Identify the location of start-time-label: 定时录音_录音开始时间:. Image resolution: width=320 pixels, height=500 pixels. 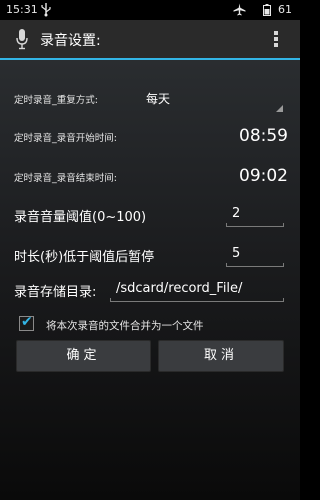
(65, 138).